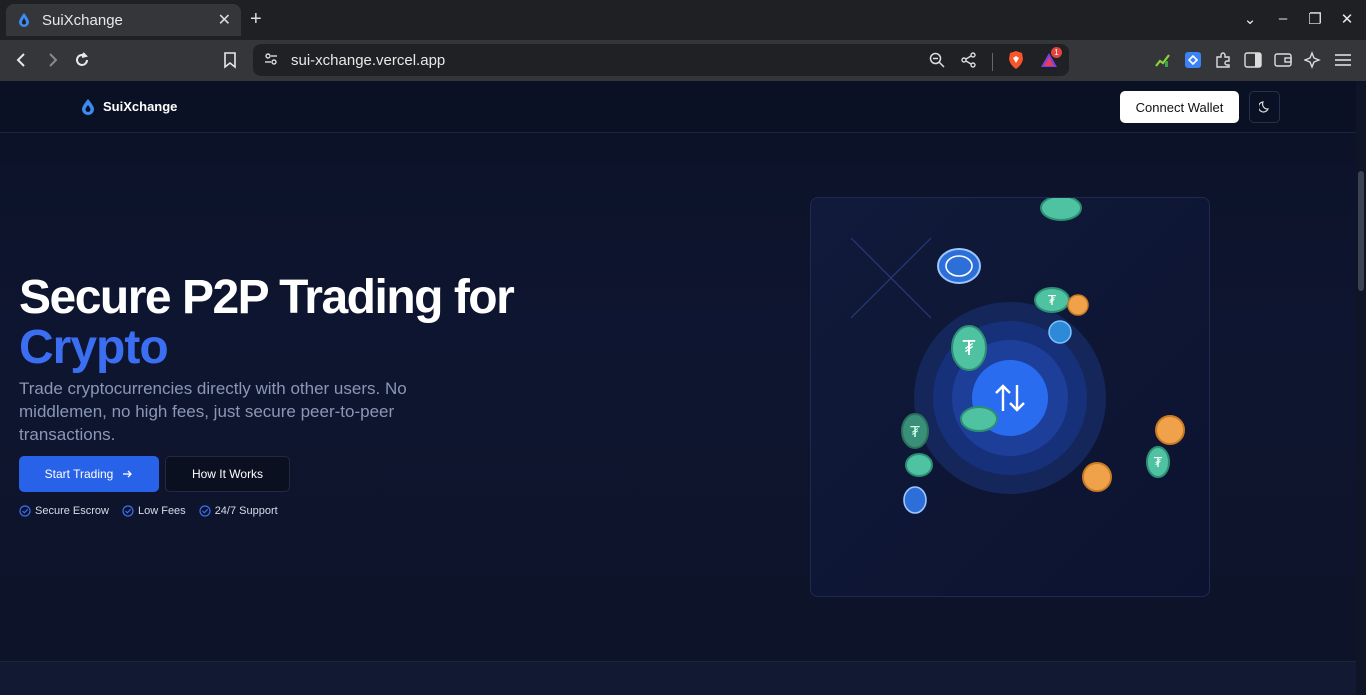  What do you see at coordinates (82, 60) in the screenshot?
I see `reload-icon` at bounding box center [82, 60].